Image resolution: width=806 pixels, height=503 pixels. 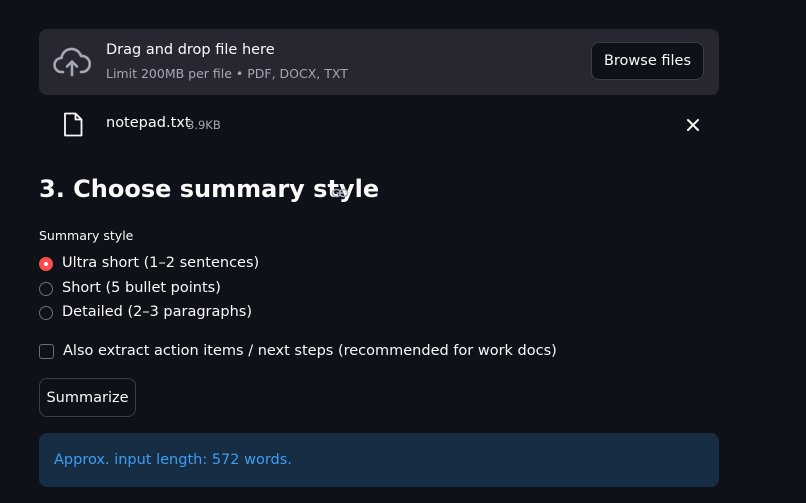 What do you see at coordinates (46, 351) in the screenshot?
I see `action-items-checkbox` at bounding box center [46, 351].